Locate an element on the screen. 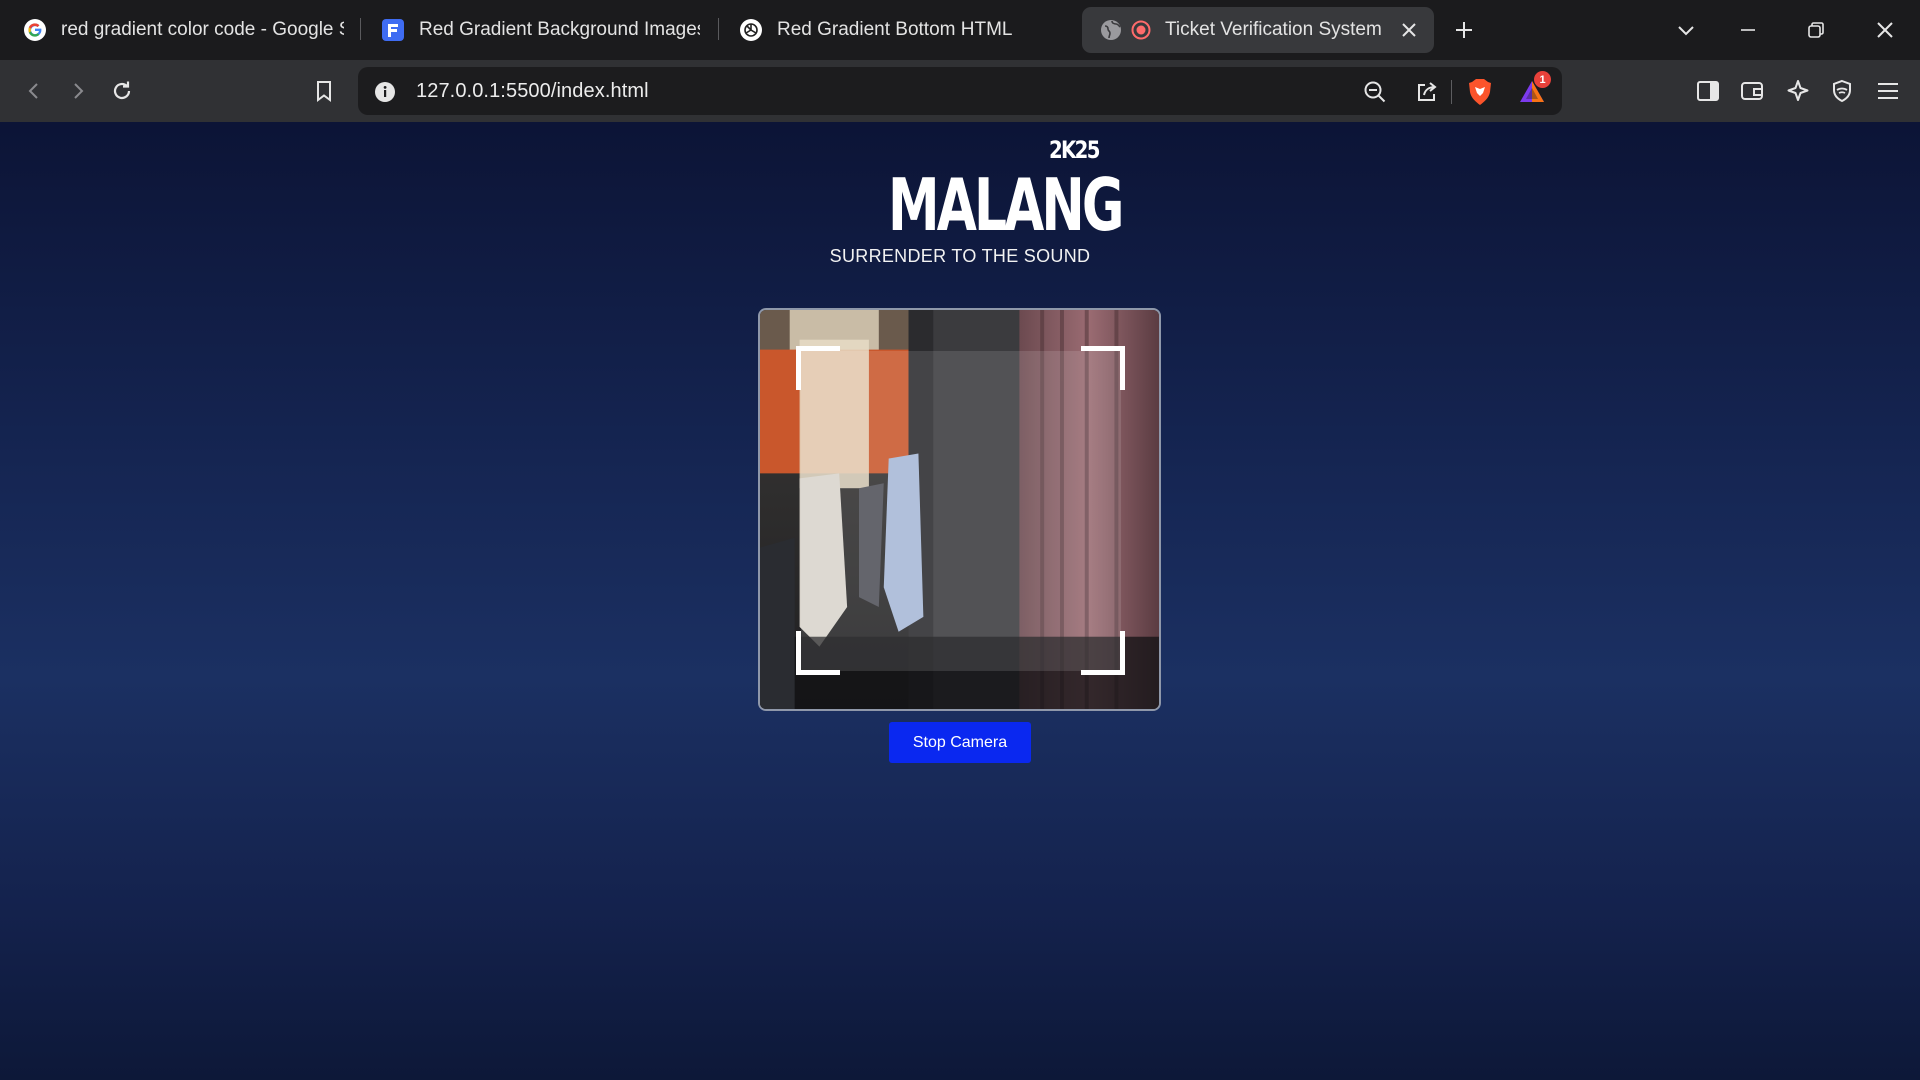  scan-region is located at coordinates (961, 511).